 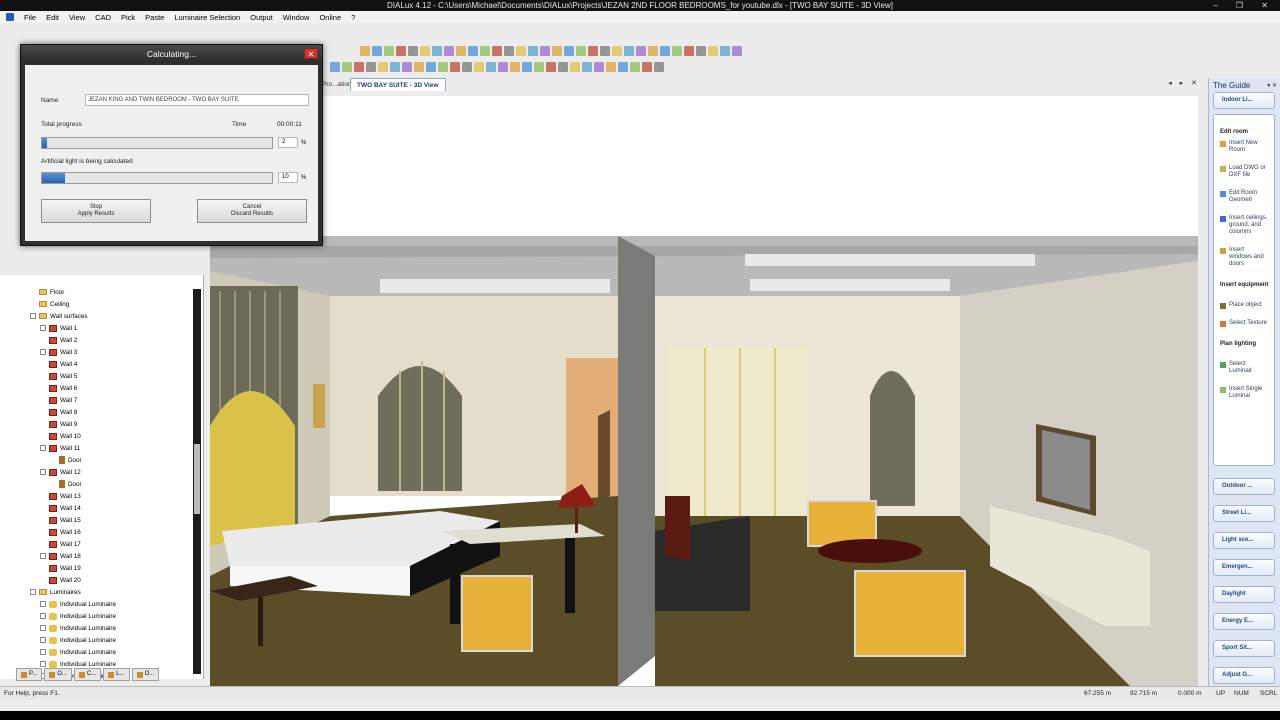 What do you see at coordinates (60, 496) in the screenshot?
I see `tree-item: Wall 13` at bounding box center [60, 496].